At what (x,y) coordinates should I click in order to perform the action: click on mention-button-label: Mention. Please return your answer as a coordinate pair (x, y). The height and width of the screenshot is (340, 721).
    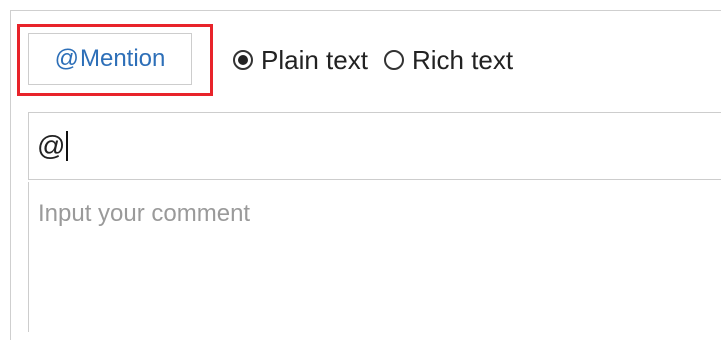
    Looking at the image, I should click on (122, 58).